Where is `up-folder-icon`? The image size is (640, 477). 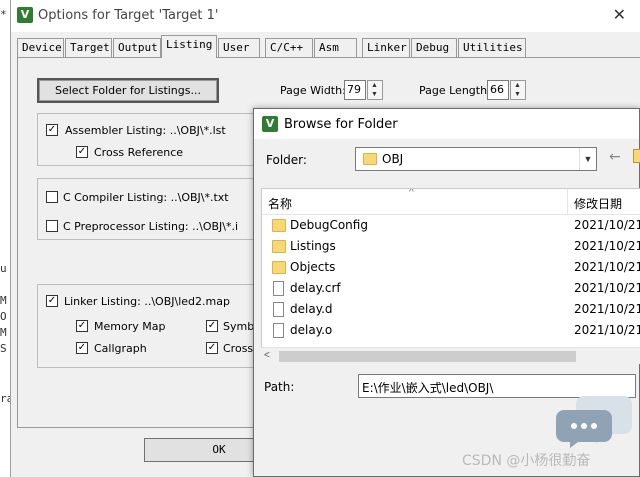
up-folder-icon is located at coordinates (636, 156).